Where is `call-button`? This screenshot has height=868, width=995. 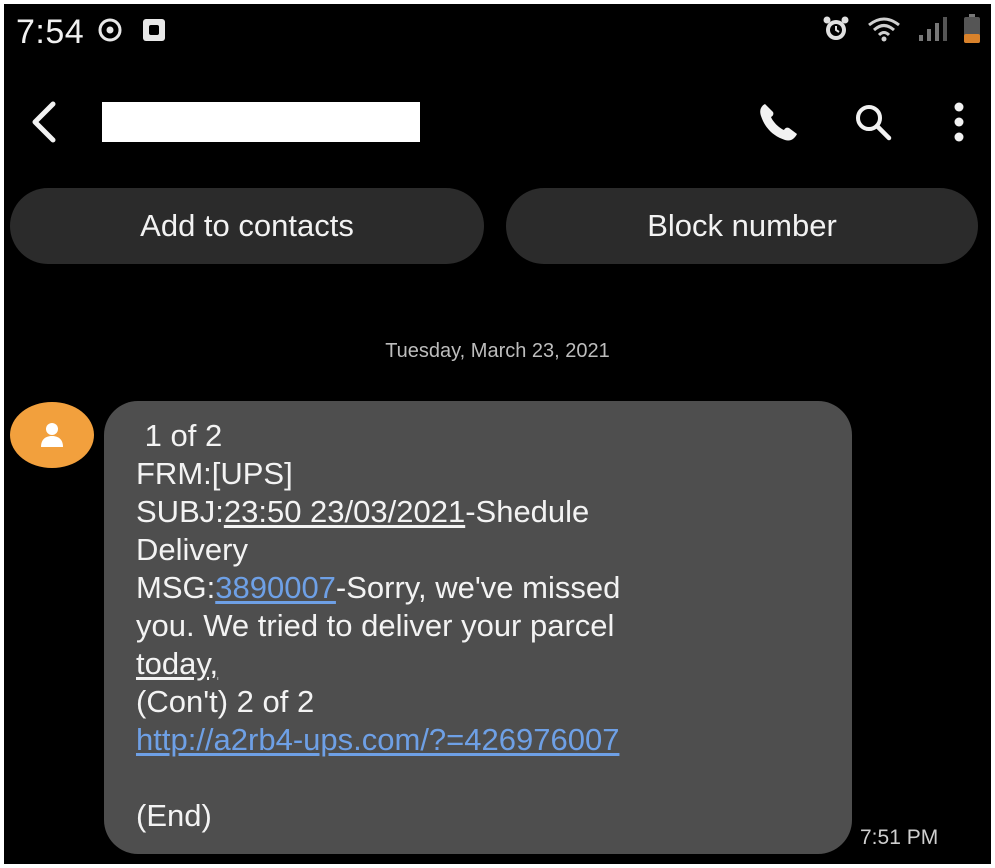
call-button is located at coordinates (777, 122).